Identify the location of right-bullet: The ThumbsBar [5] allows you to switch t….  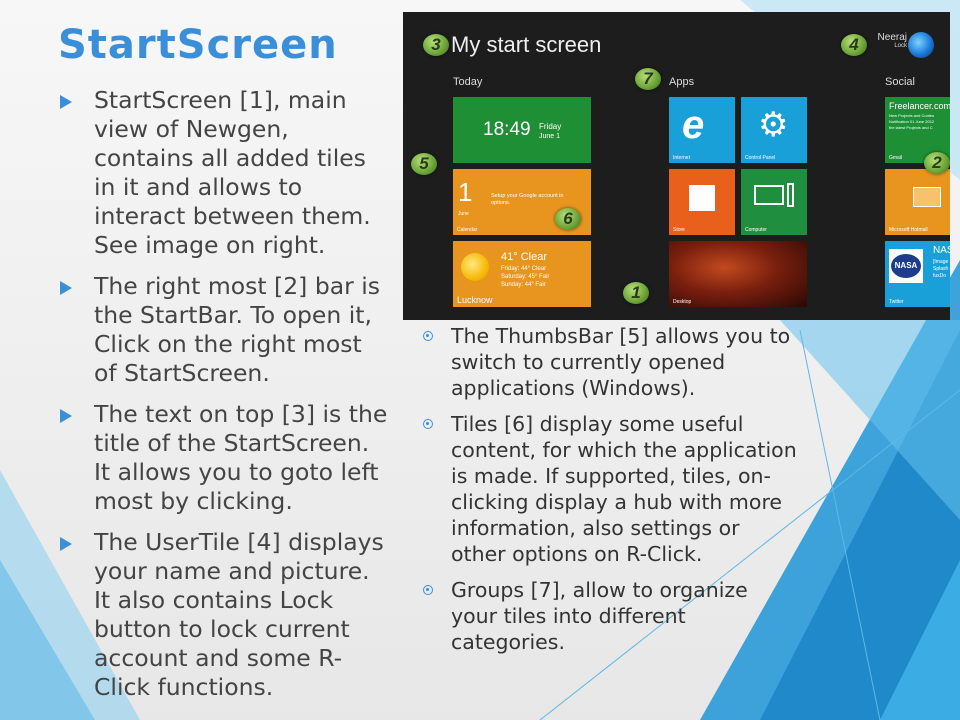
(610, 362).